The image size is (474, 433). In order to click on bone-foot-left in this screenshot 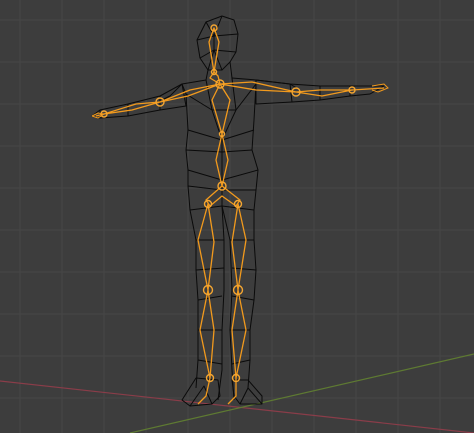, I will do `click(204, 391)`.